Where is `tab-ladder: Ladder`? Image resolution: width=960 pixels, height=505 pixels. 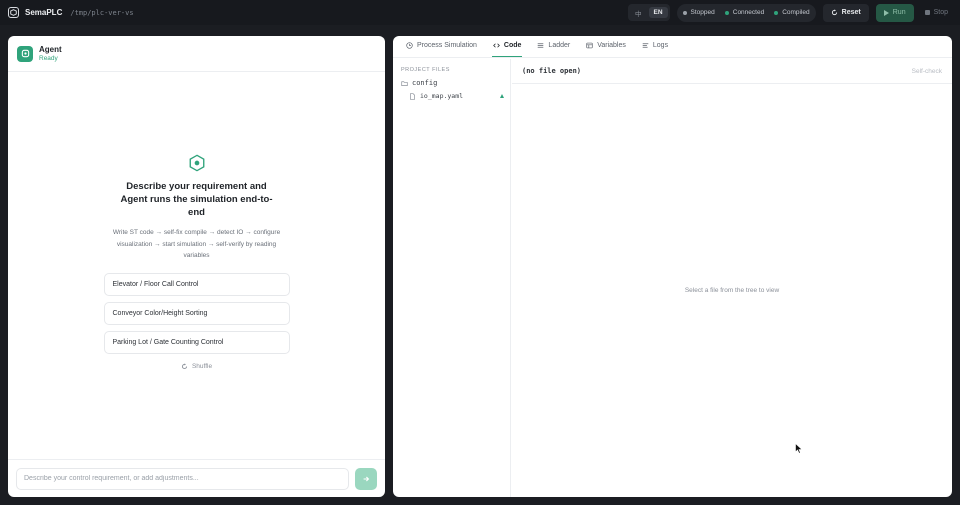 tab-ladder: Ladder is located at coordinates (553, 46).